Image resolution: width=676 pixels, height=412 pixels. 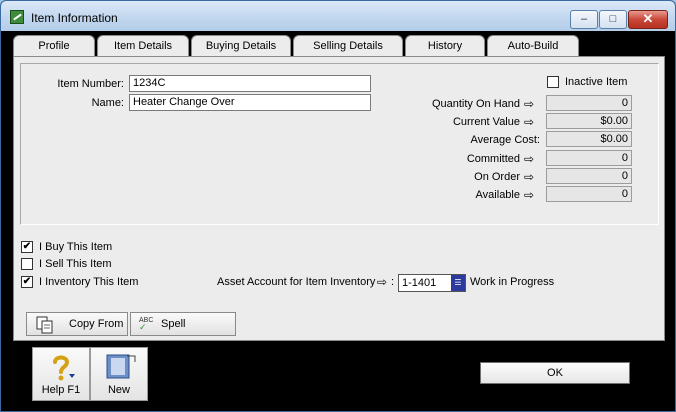 I want to click on sell-item-label: I Sell This Item, so click(x=75, y=264).